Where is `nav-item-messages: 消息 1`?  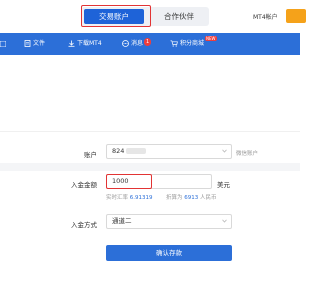
nav-item-messages: 消息 1 is located at coordinates (137, 44).